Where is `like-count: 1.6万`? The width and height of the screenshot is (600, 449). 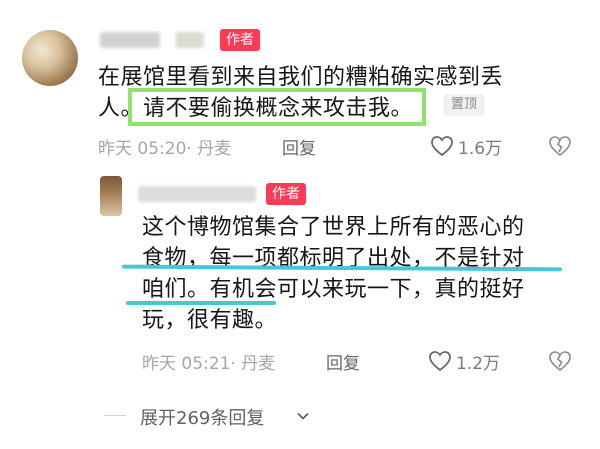
like-count: 1.6万 is located at coordinates (480, 149).